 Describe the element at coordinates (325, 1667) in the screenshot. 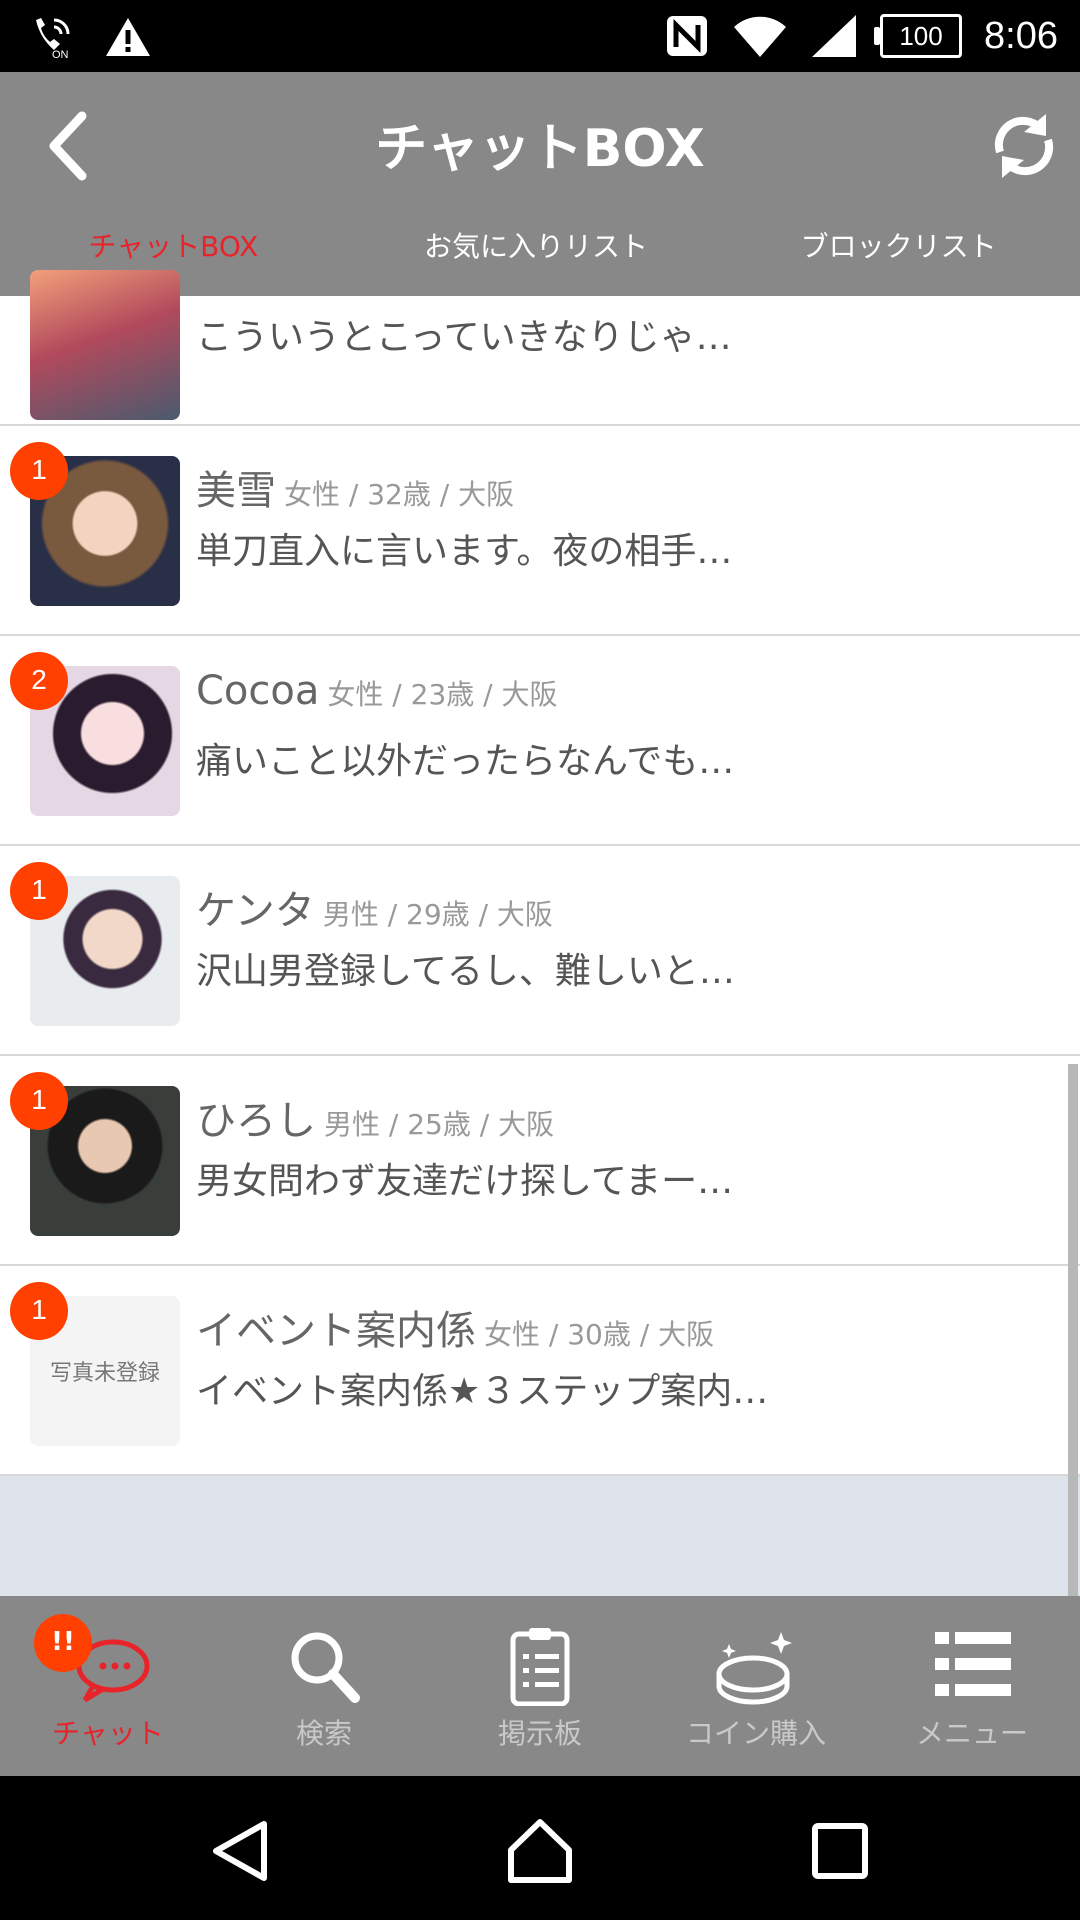

I see `search-icon` at that location.